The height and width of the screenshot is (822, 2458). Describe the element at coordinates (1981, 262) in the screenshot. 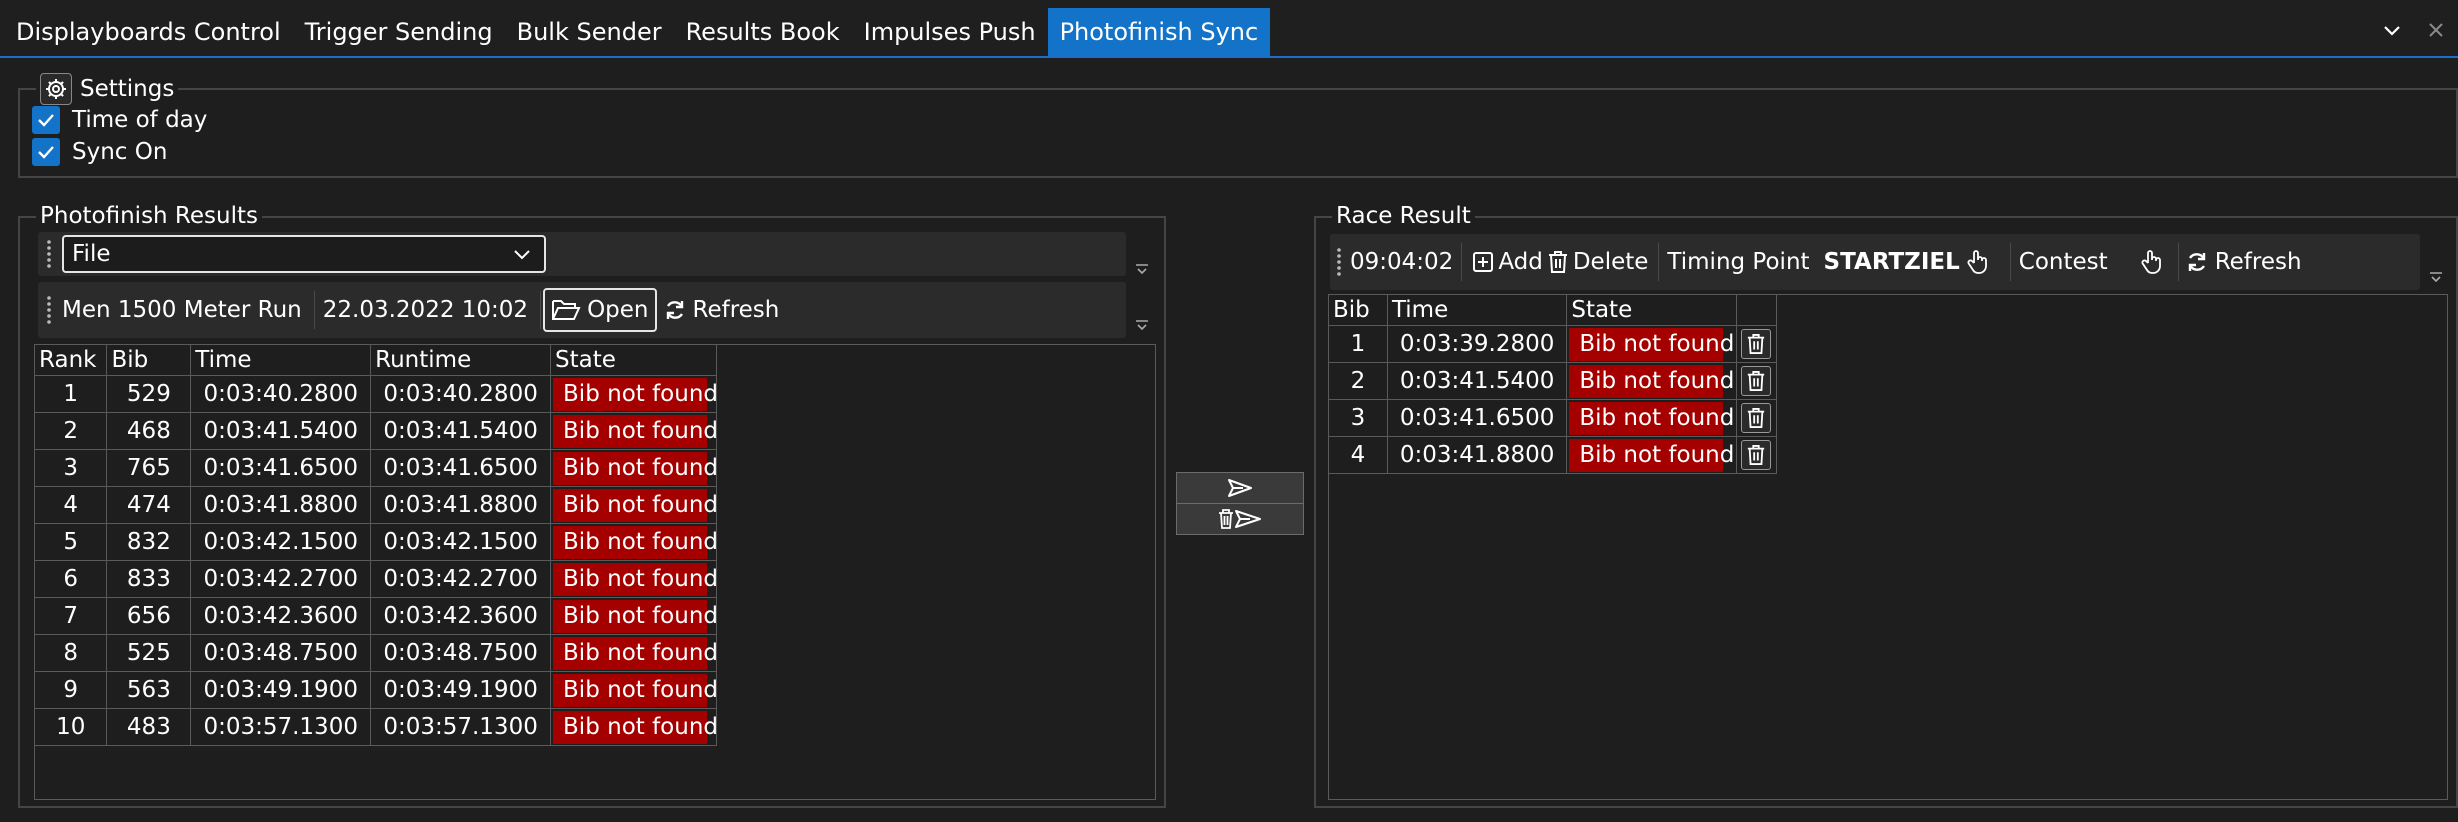

I see `pick-timing-point-button` at that location.